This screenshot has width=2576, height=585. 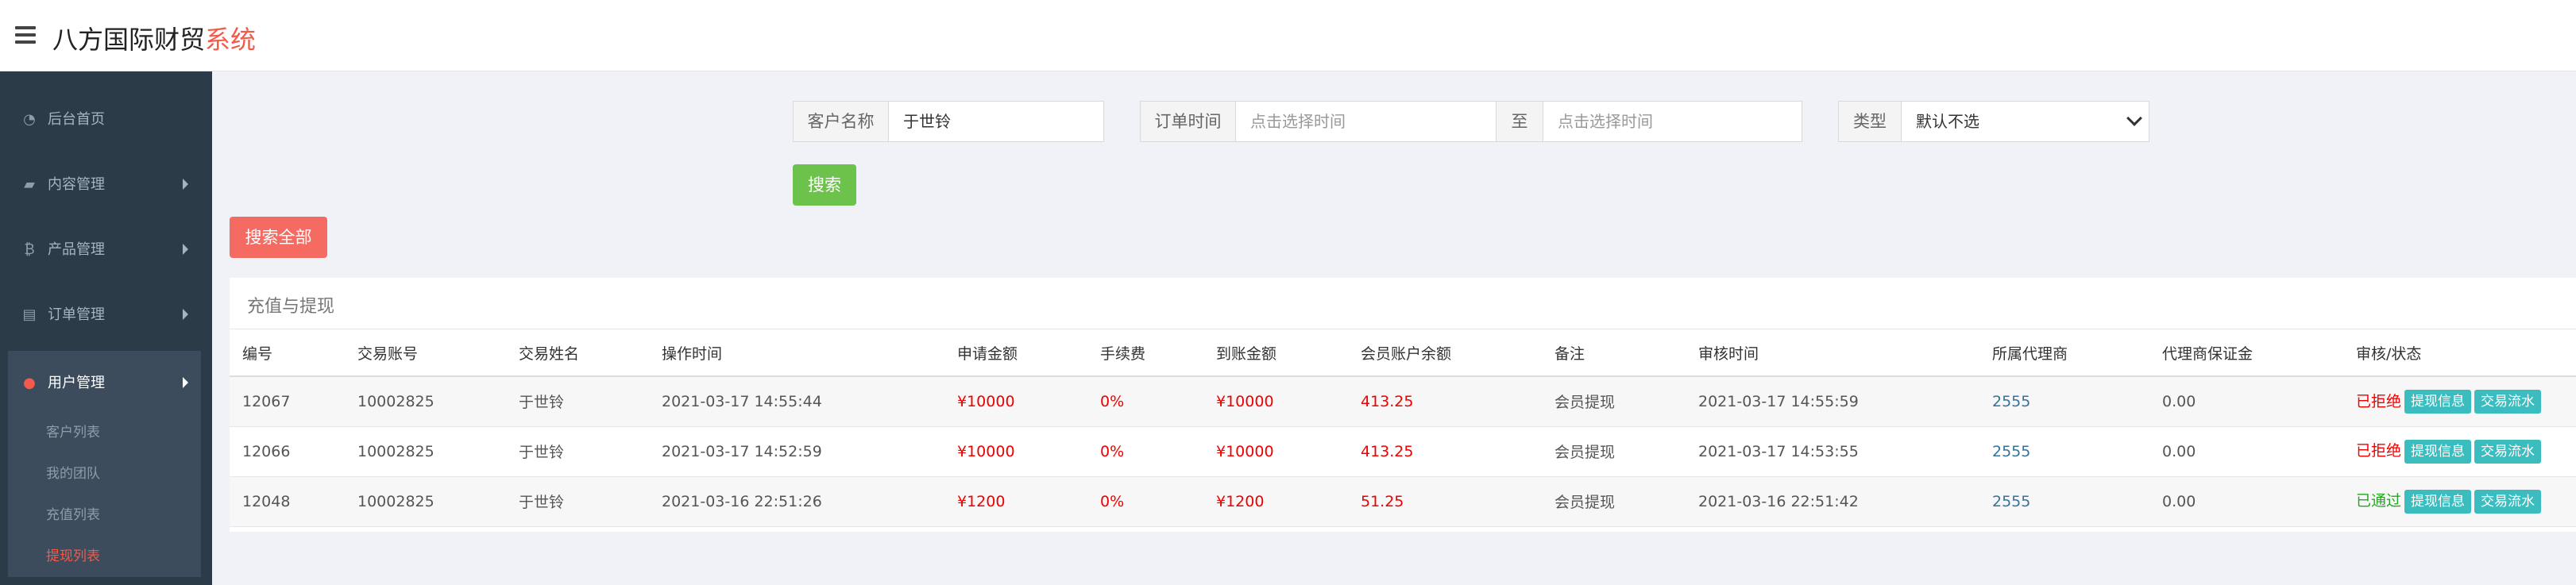 What do you see at coordinates (106, 250) in the screenshot?
I see `sidebar-item-products: ₿ 产品管理` at bounding box center [106, 250].